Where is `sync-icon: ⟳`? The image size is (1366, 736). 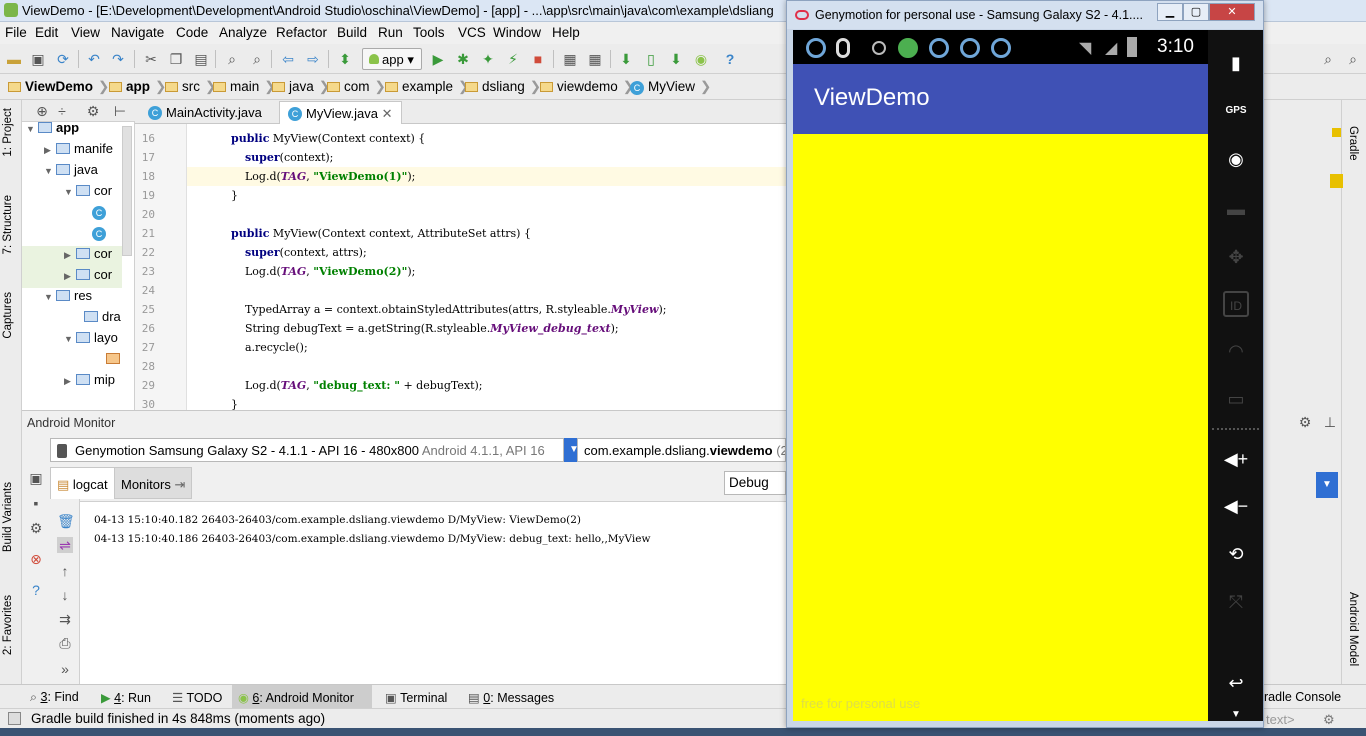 sync-icon: ⟳ is located at coordinates (63, 59).